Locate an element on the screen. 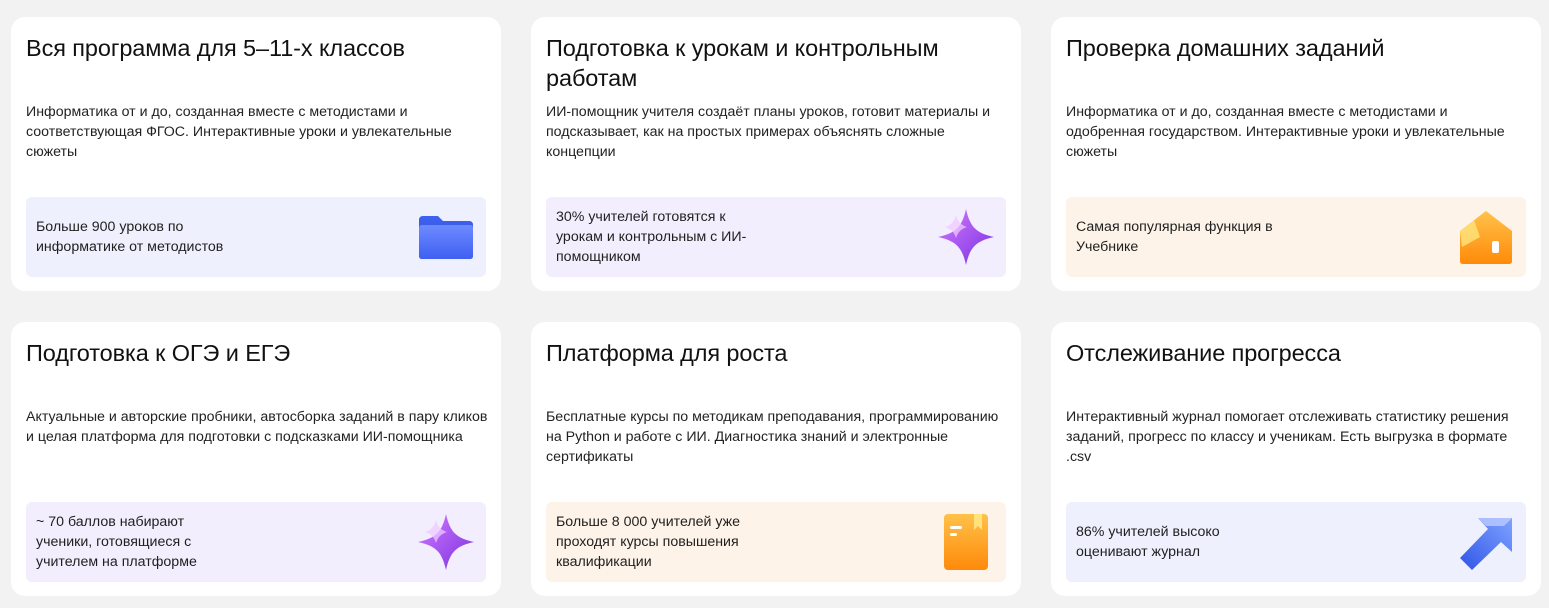 The height and width of the screenshot is (608, 1549). card-title: Платформа для роста is located at coordinates (667, 353).